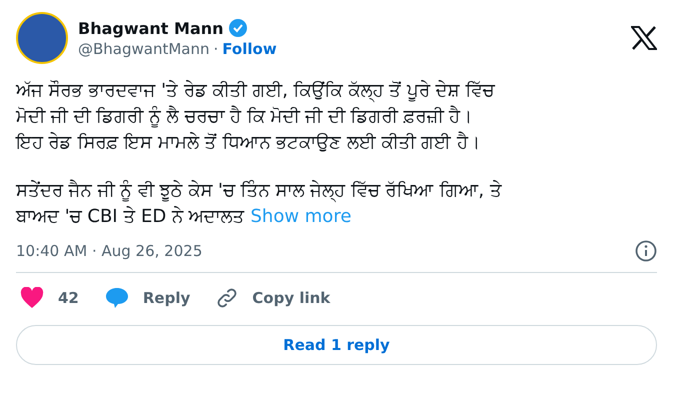  Describe the element at coordinates (109, 251) in the screenshot. I see `timestamp: 10:40 AM · Aug 26, 2025` at that location.